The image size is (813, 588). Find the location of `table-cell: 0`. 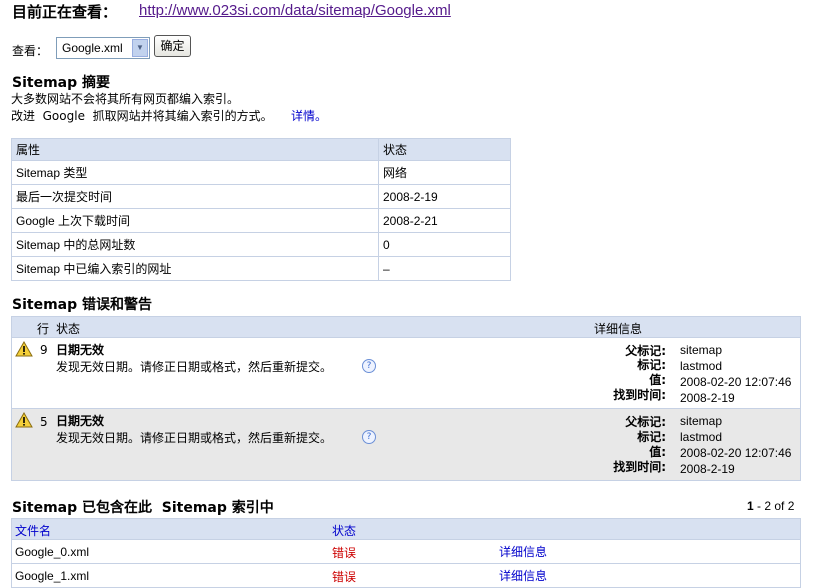

table-cell: 0 is located at coordinates (444, 244).